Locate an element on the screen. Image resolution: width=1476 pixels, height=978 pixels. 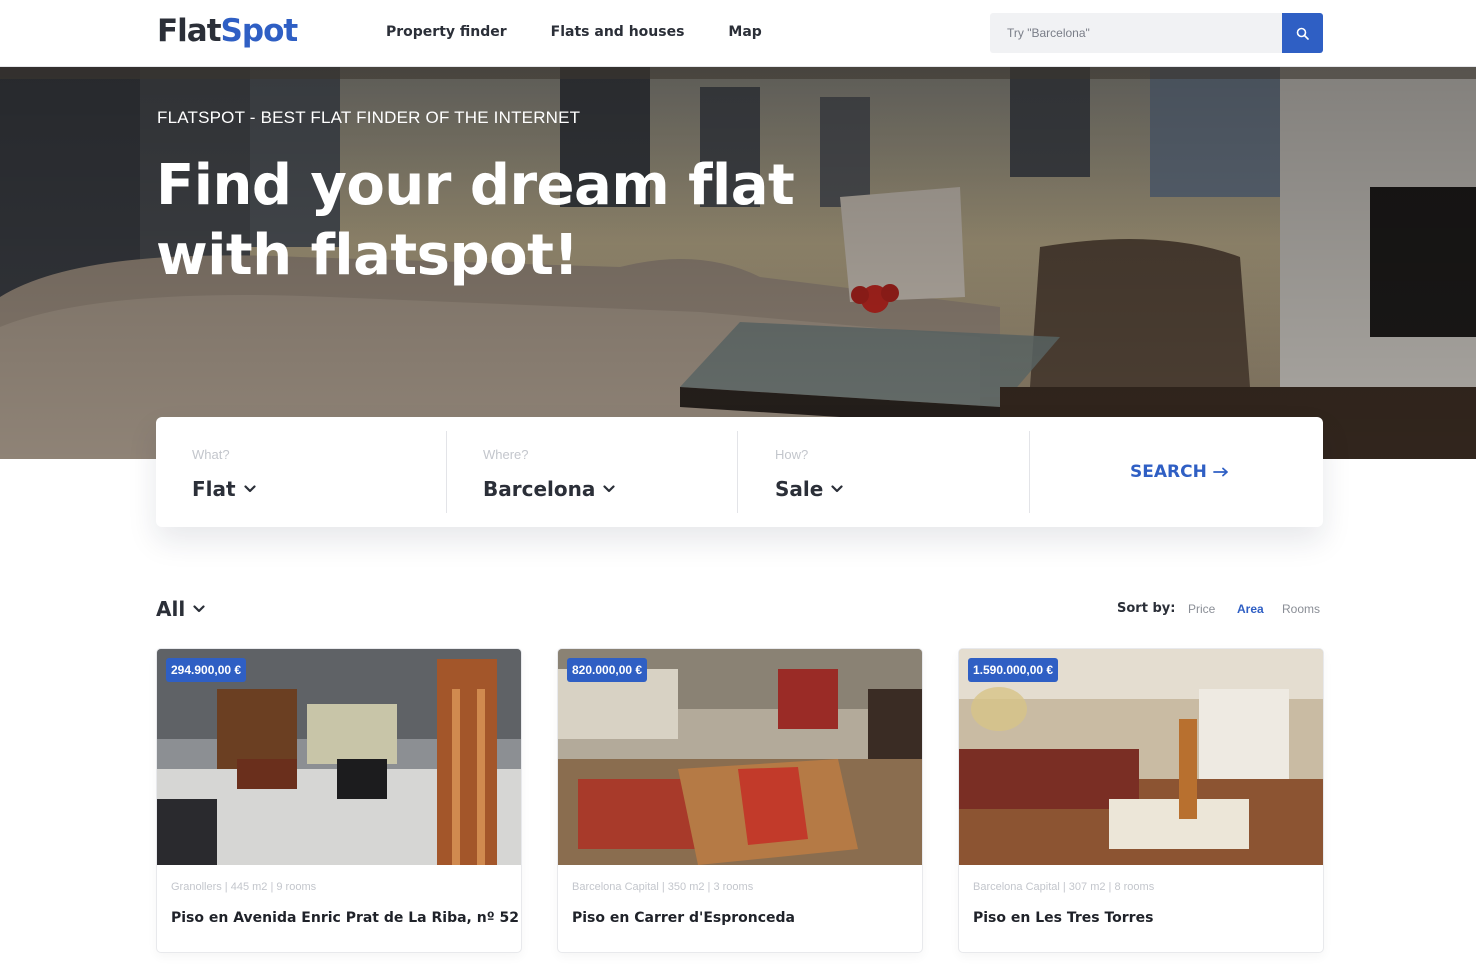
nav-property-finder: Property finder is located at coordinates (446, 32).